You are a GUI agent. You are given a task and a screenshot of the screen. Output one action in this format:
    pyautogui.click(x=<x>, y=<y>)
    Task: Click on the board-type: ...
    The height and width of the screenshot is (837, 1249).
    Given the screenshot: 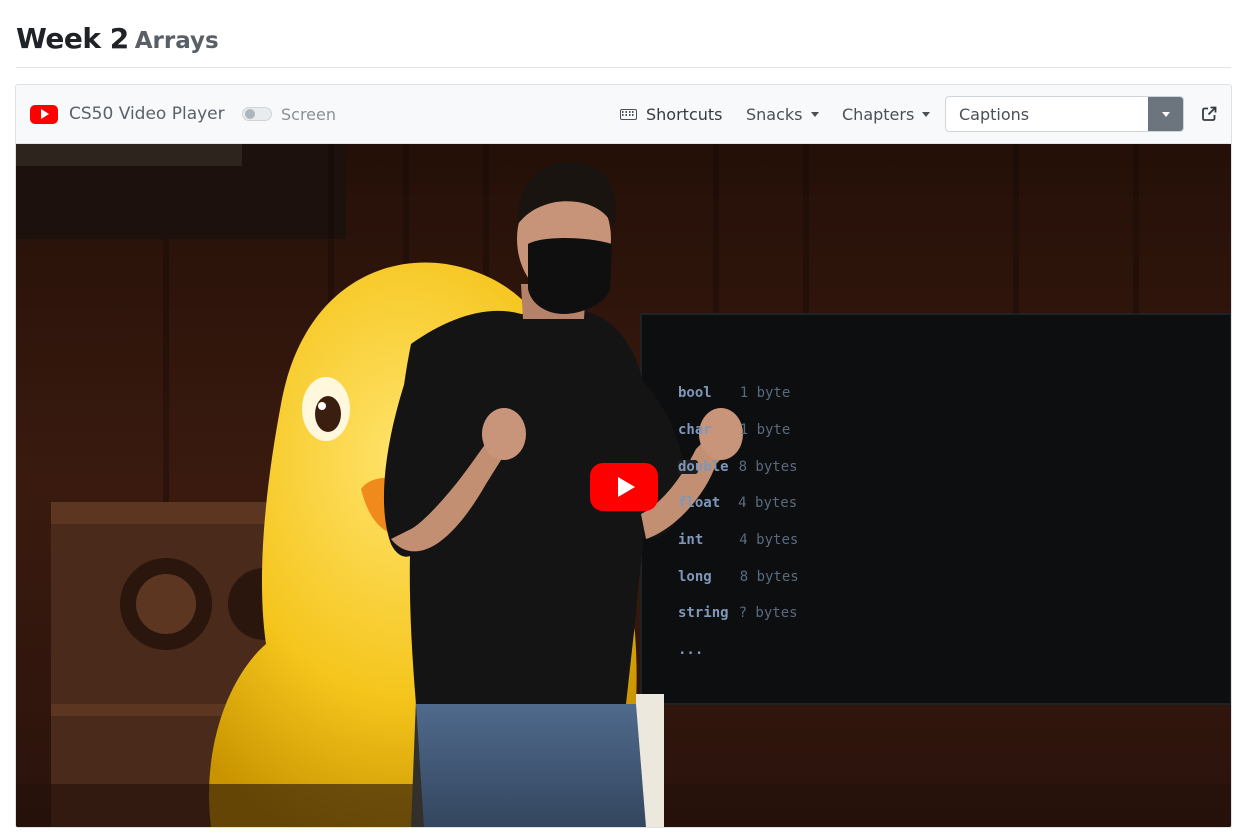 What is the action you would take?
    pyautogui.click(x=691, y=650)
    